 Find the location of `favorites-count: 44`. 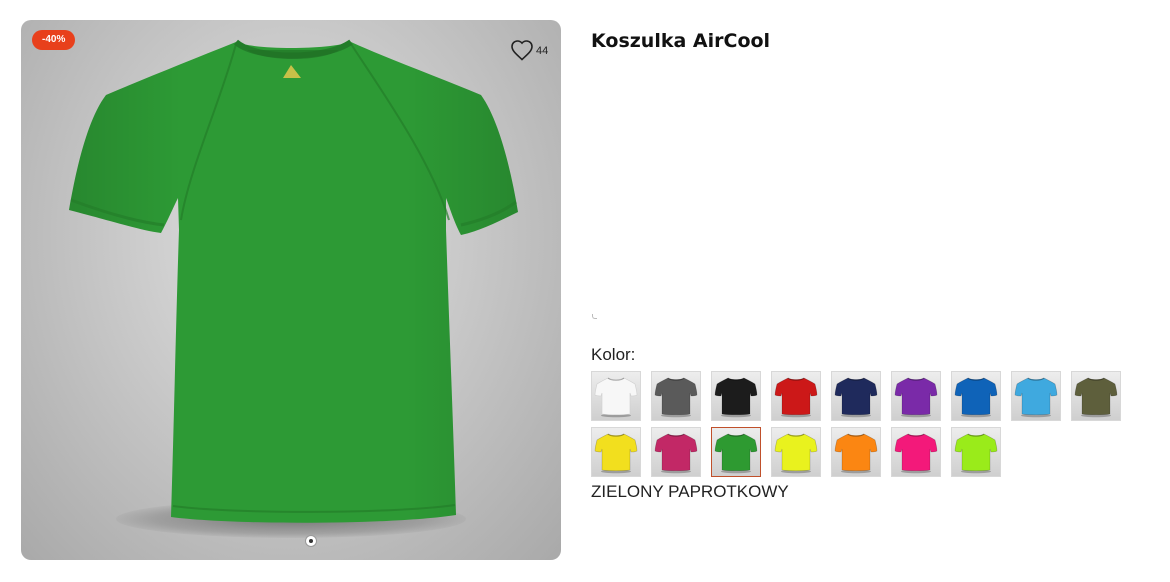

favorites-count: 44 is located at coordinates (542, 51).